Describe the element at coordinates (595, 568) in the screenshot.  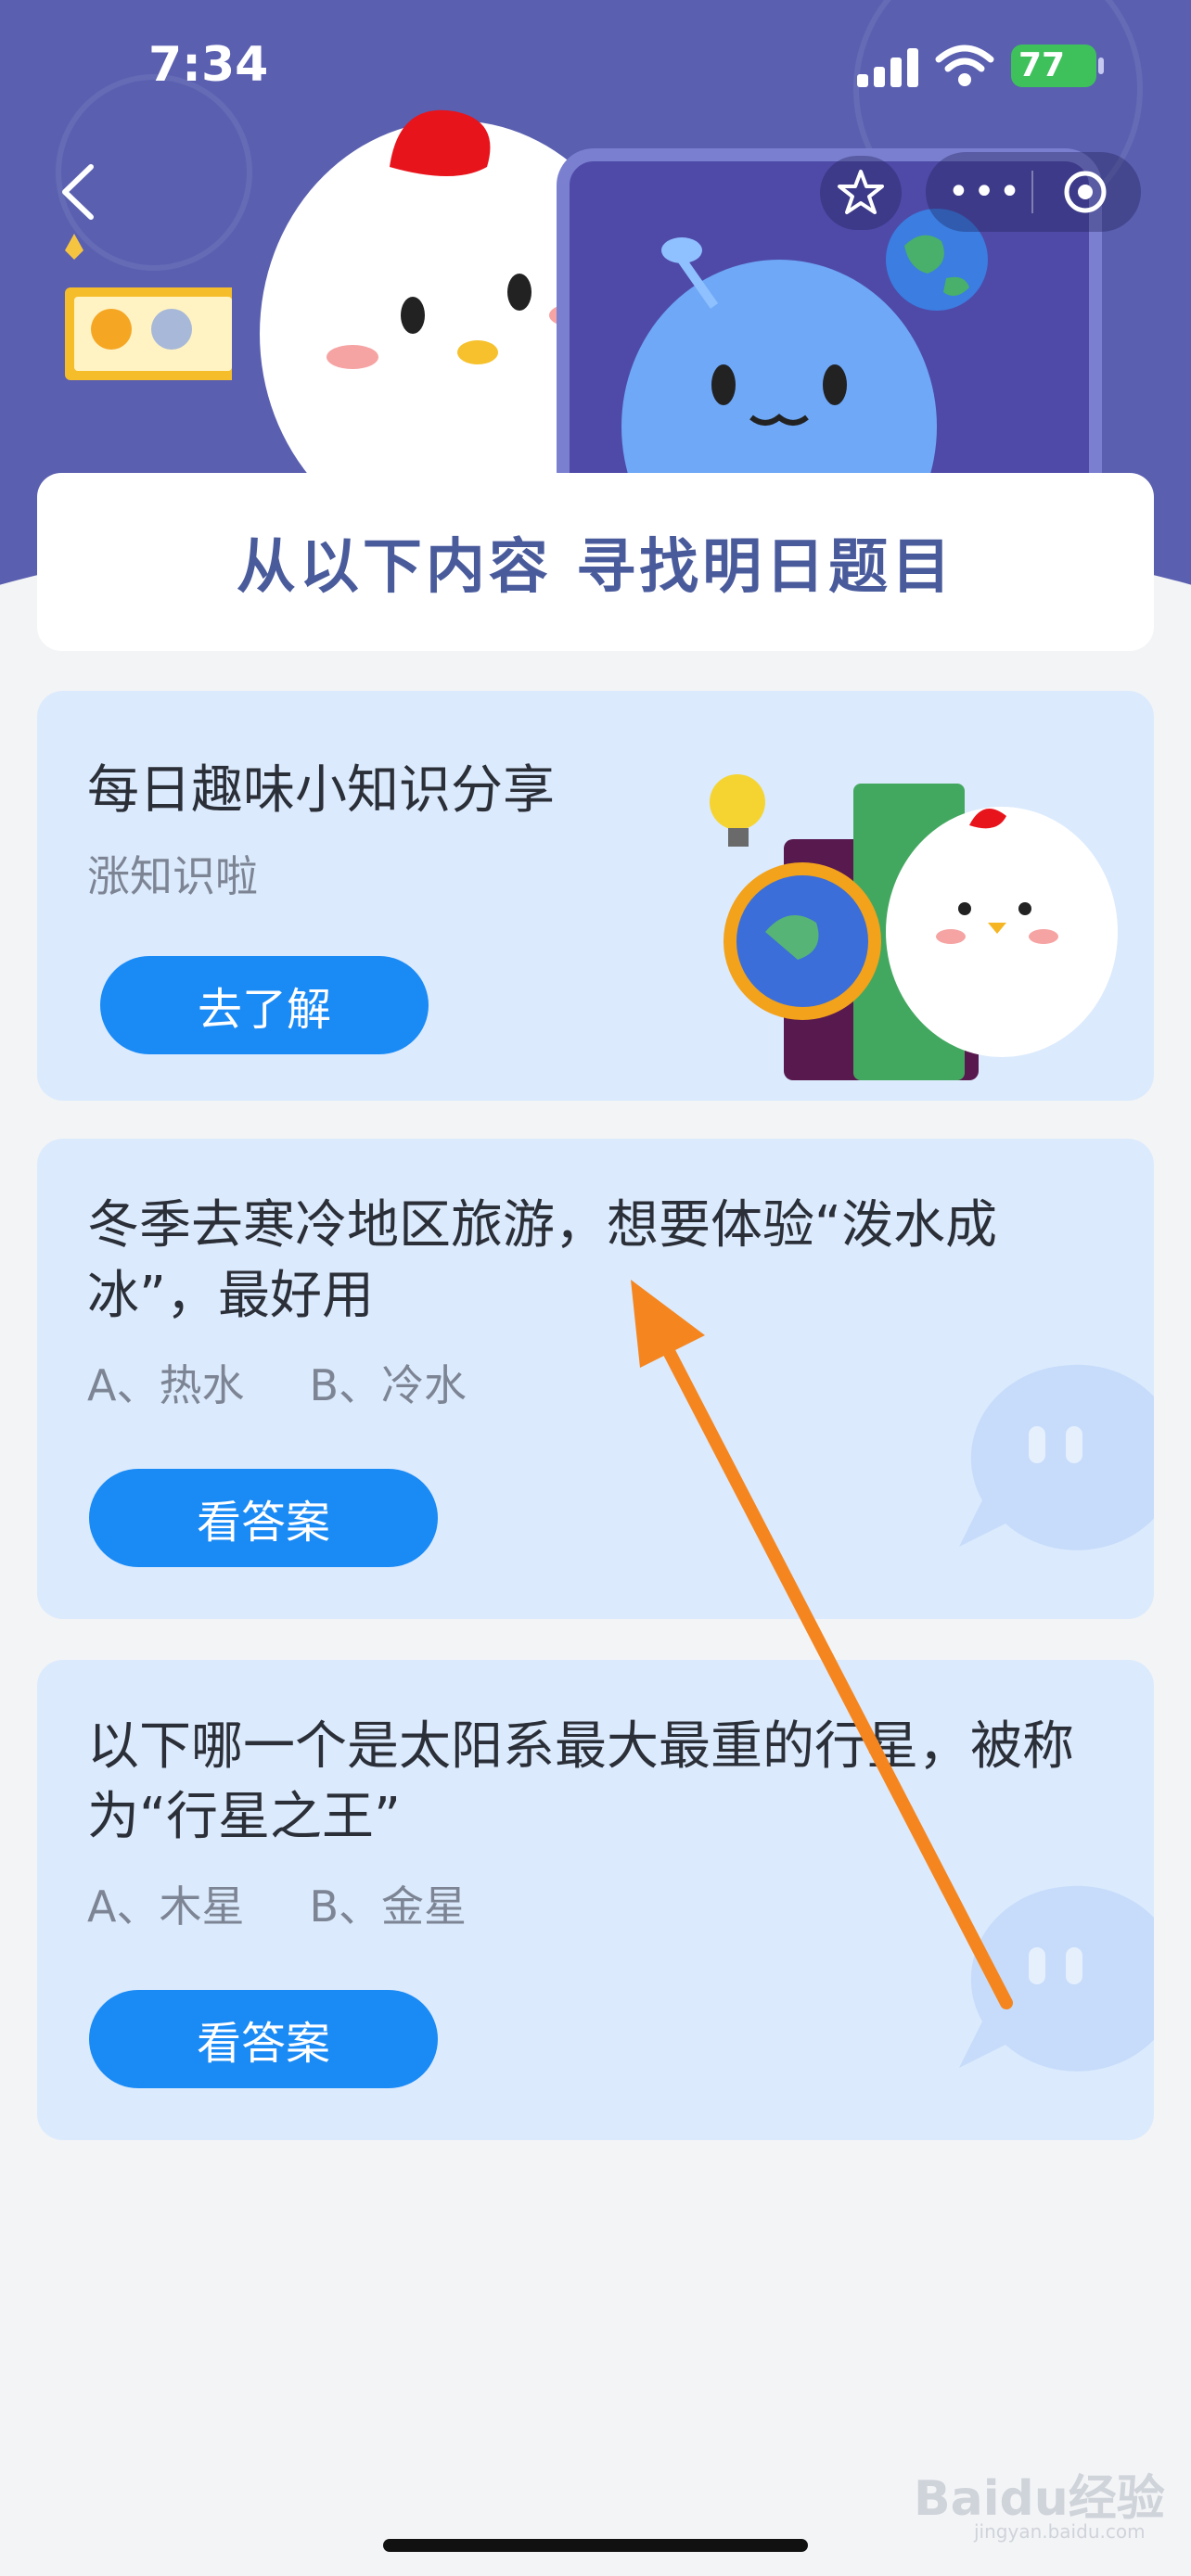
I see `banner-title: 从以下内容 寻找明日题目` at that location.